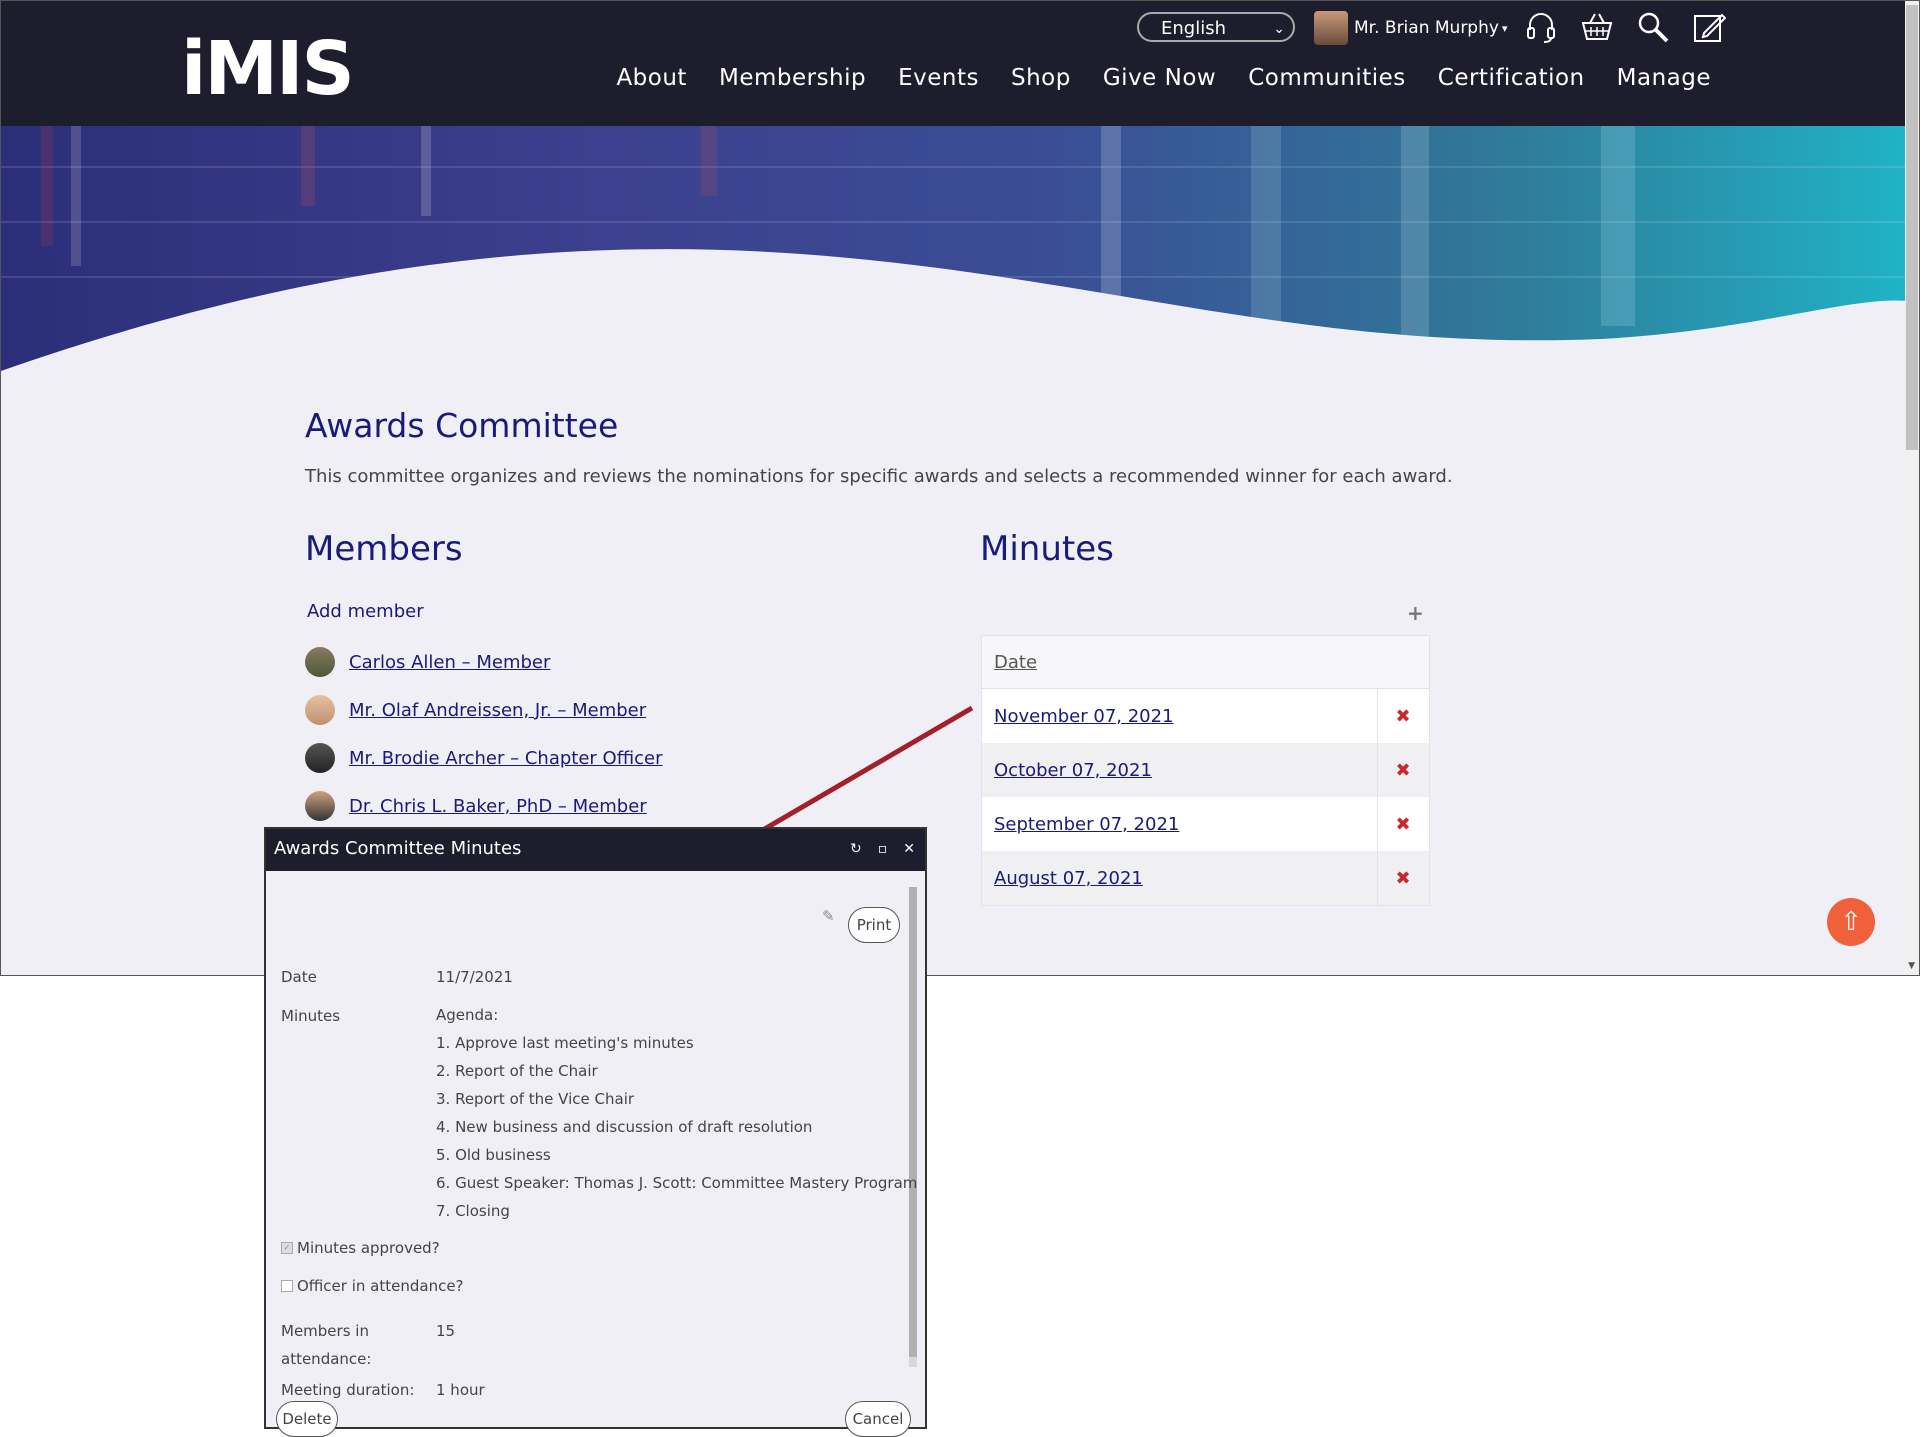 This screenshot has width=1922, height=1437. I want to click on minutes-date-link: November 07, 2021, so click(1084, 716).